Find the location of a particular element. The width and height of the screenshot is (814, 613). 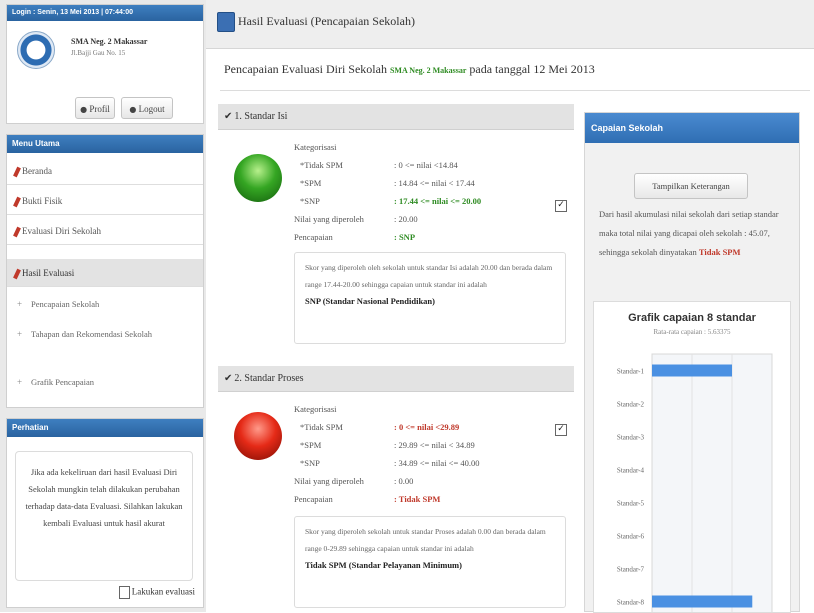

status-green-icon is located at coordinates (258, 178).